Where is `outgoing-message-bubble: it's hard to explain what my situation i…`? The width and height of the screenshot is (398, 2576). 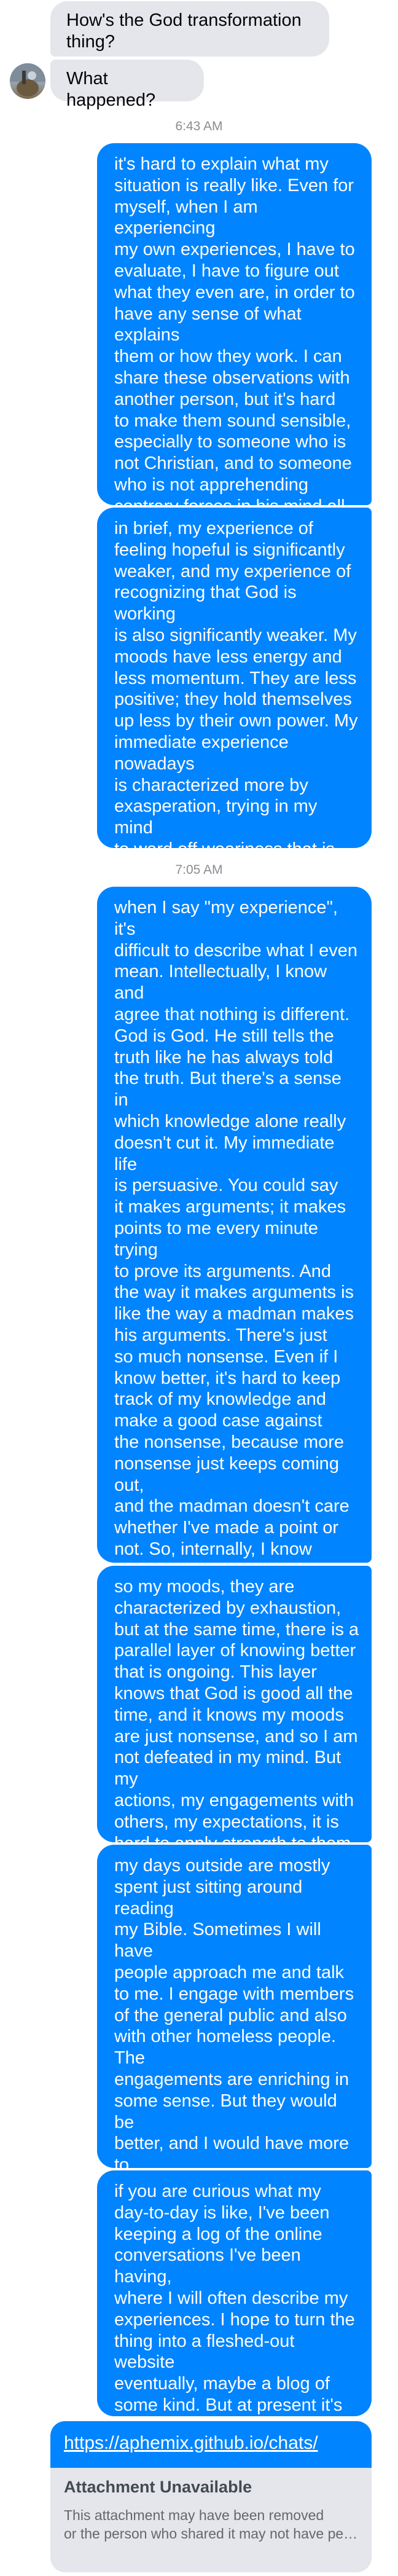
outgoing-message-bubble: it's hard to explain what my situation i… is located at coordinates (234, 340).